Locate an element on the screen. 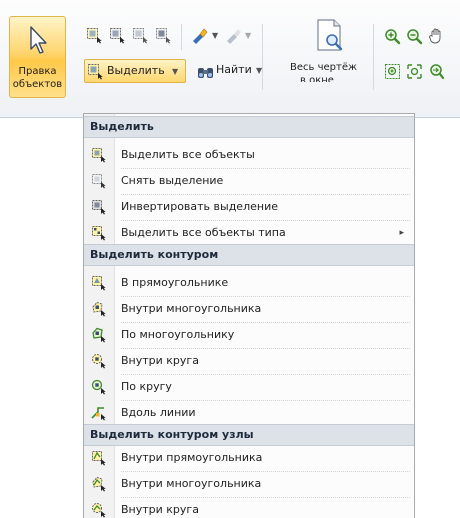 The image size is (460, 518). menu-item-label: В прямоугольнике is located at coordinates (175, 282).